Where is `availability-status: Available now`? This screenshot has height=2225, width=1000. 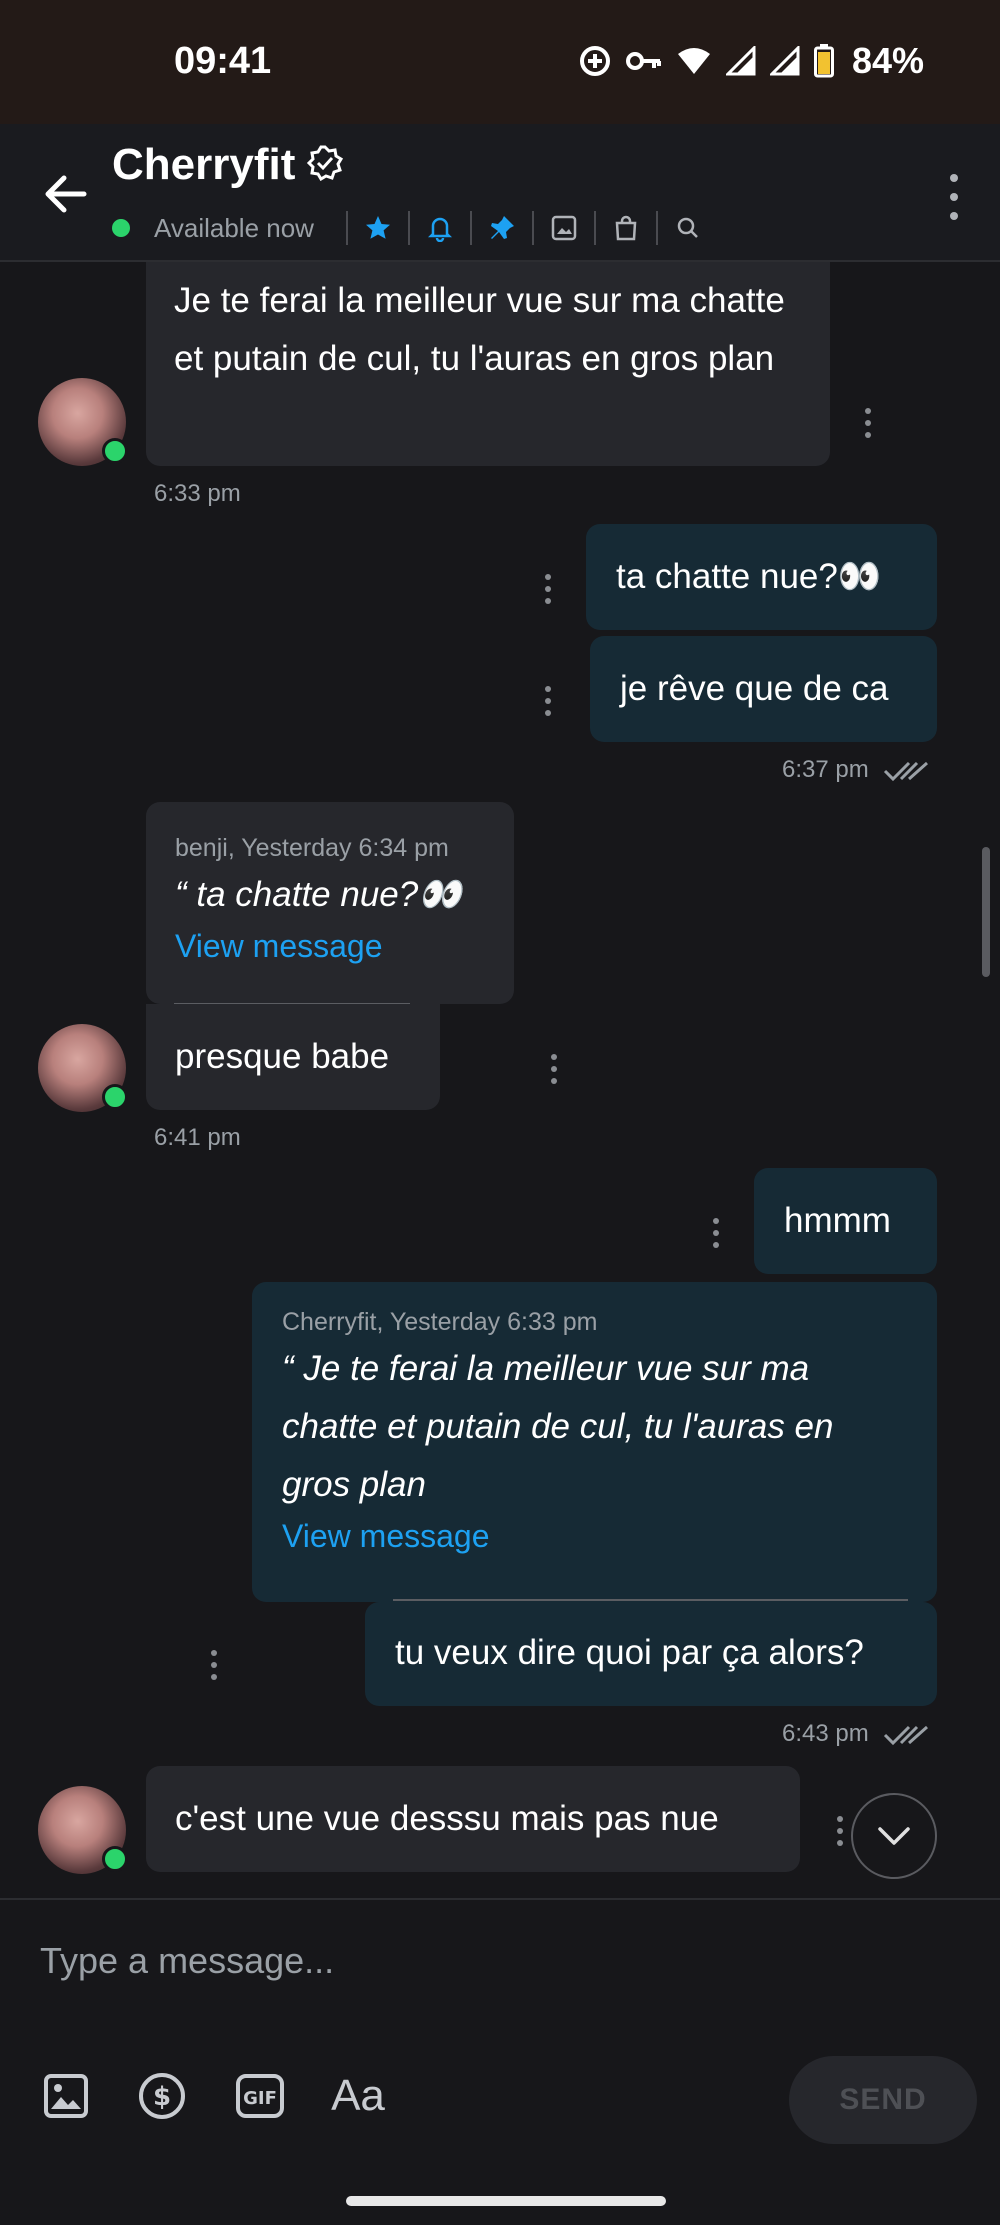 availability-status: Available now is located at coordinates (234, 227).